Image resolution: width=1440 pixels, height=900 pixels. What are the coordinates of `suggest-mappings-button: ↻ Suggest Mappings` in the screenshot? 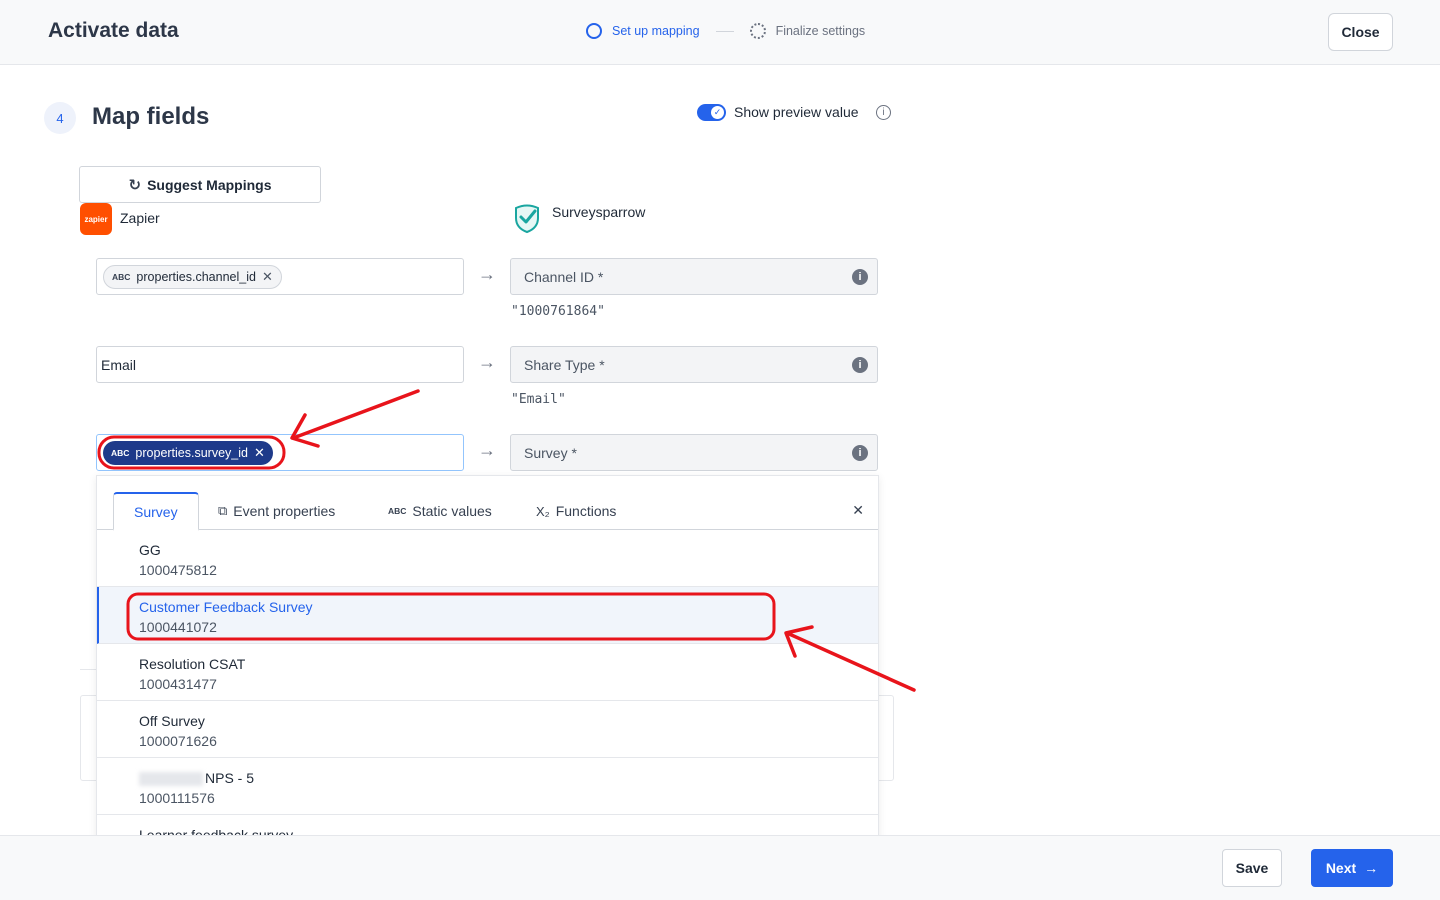 It's located at (200, 184).